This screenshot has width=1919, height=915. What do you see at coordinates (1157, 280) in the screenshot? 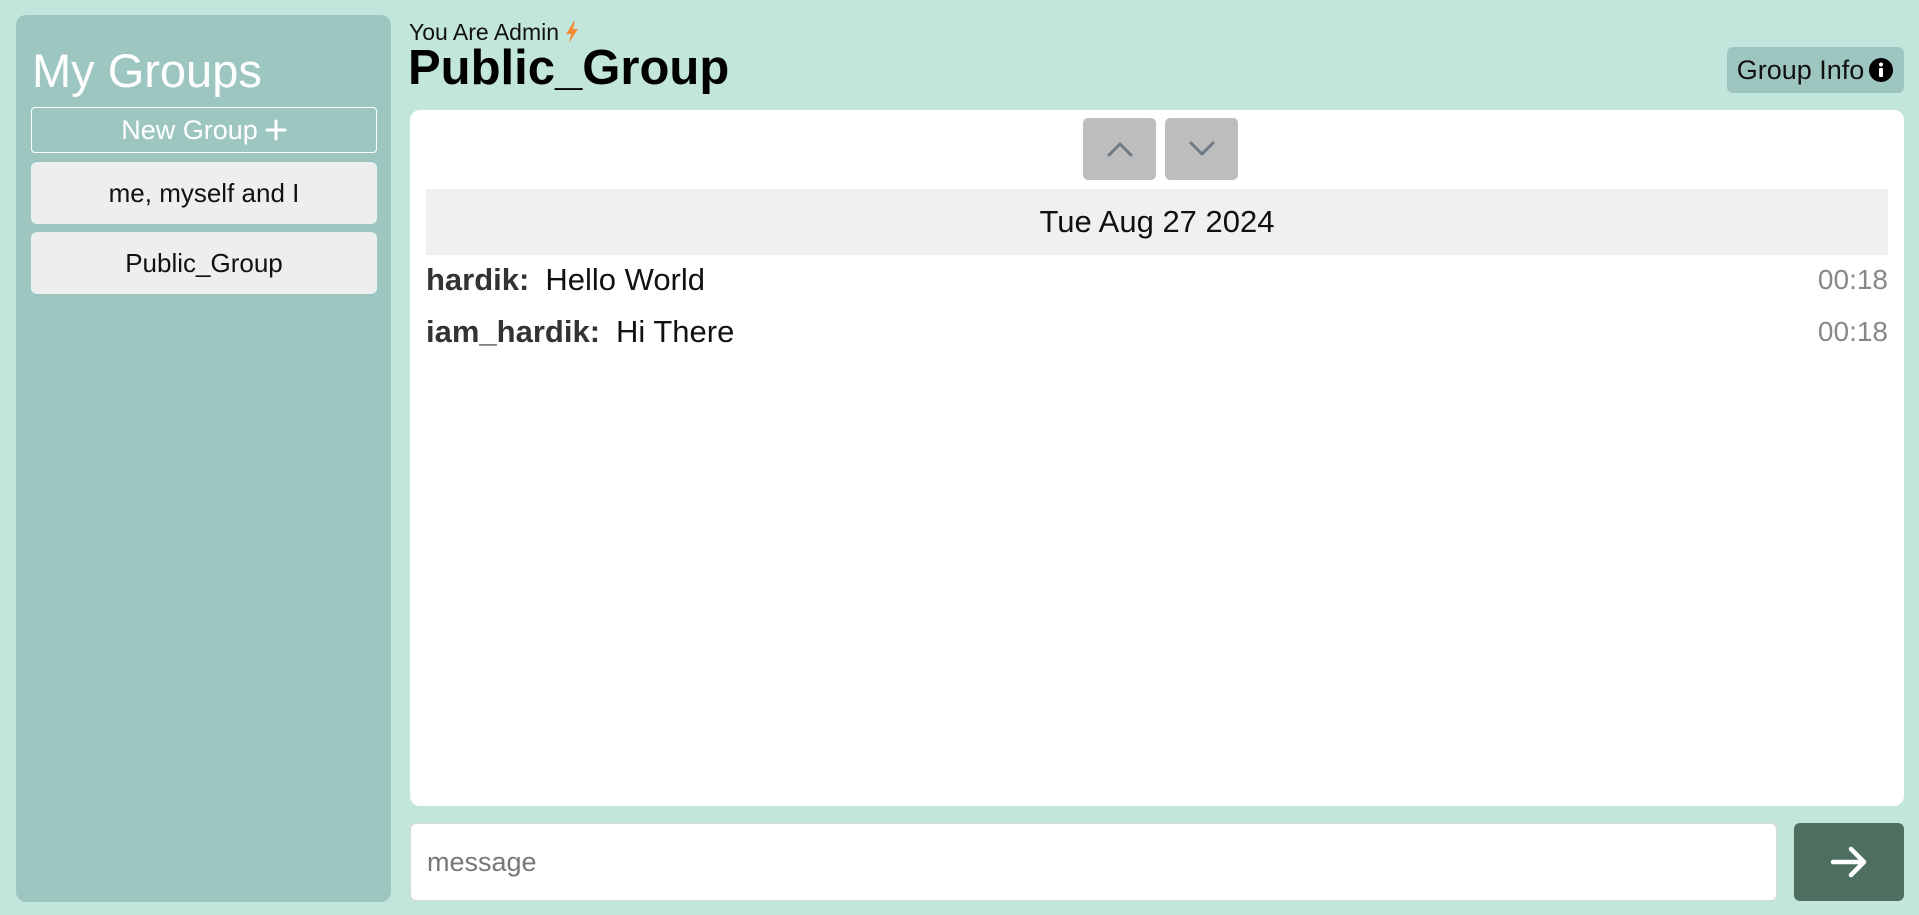
I see `message-row: hardik: Hello World 00:18` at bounding box center [1157, 280].